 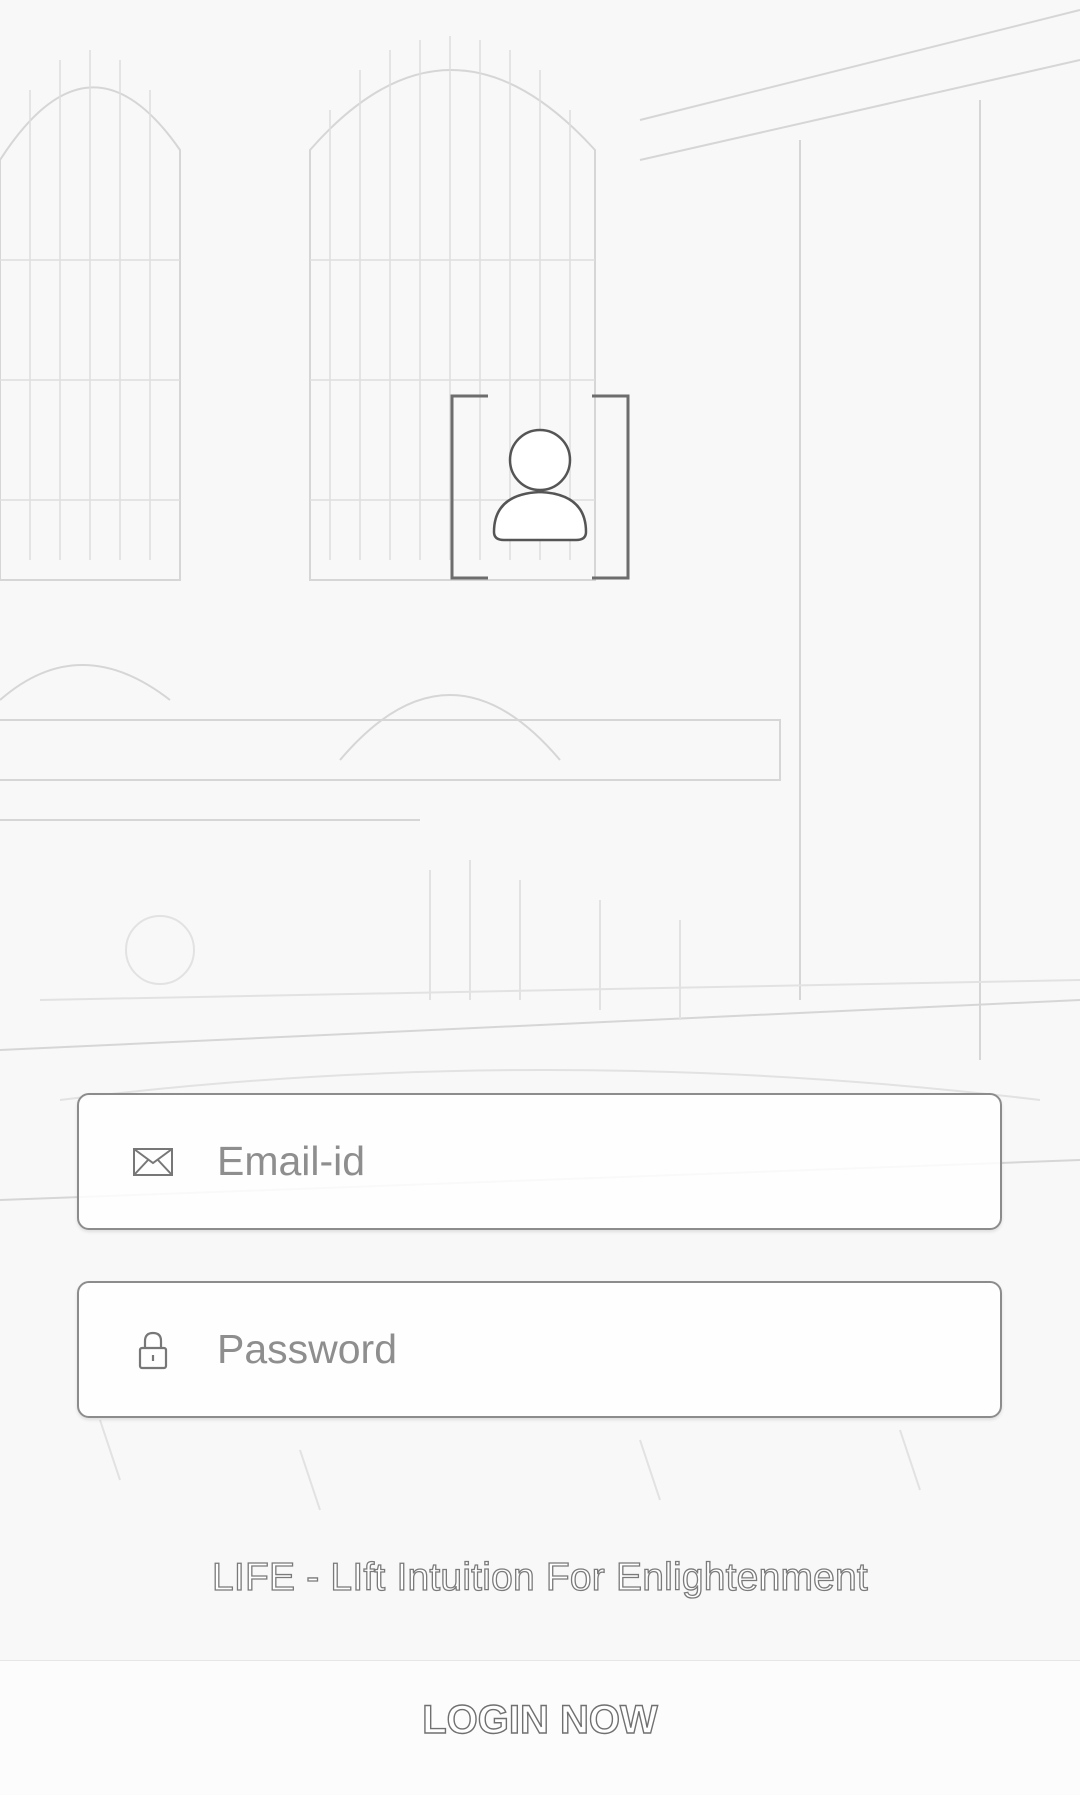 I want to click on user-bracket-icon, so click(x=540, y=487).